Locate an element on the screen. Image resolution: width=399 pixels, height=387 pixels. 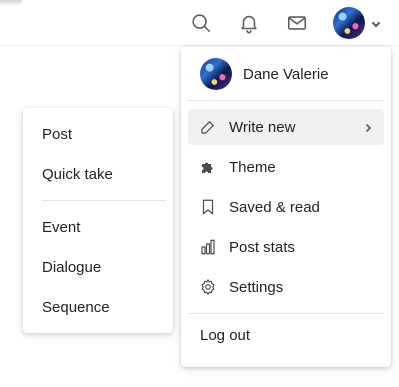
menu-item-post-stats: Post stats is located at coordinates (286, 247).